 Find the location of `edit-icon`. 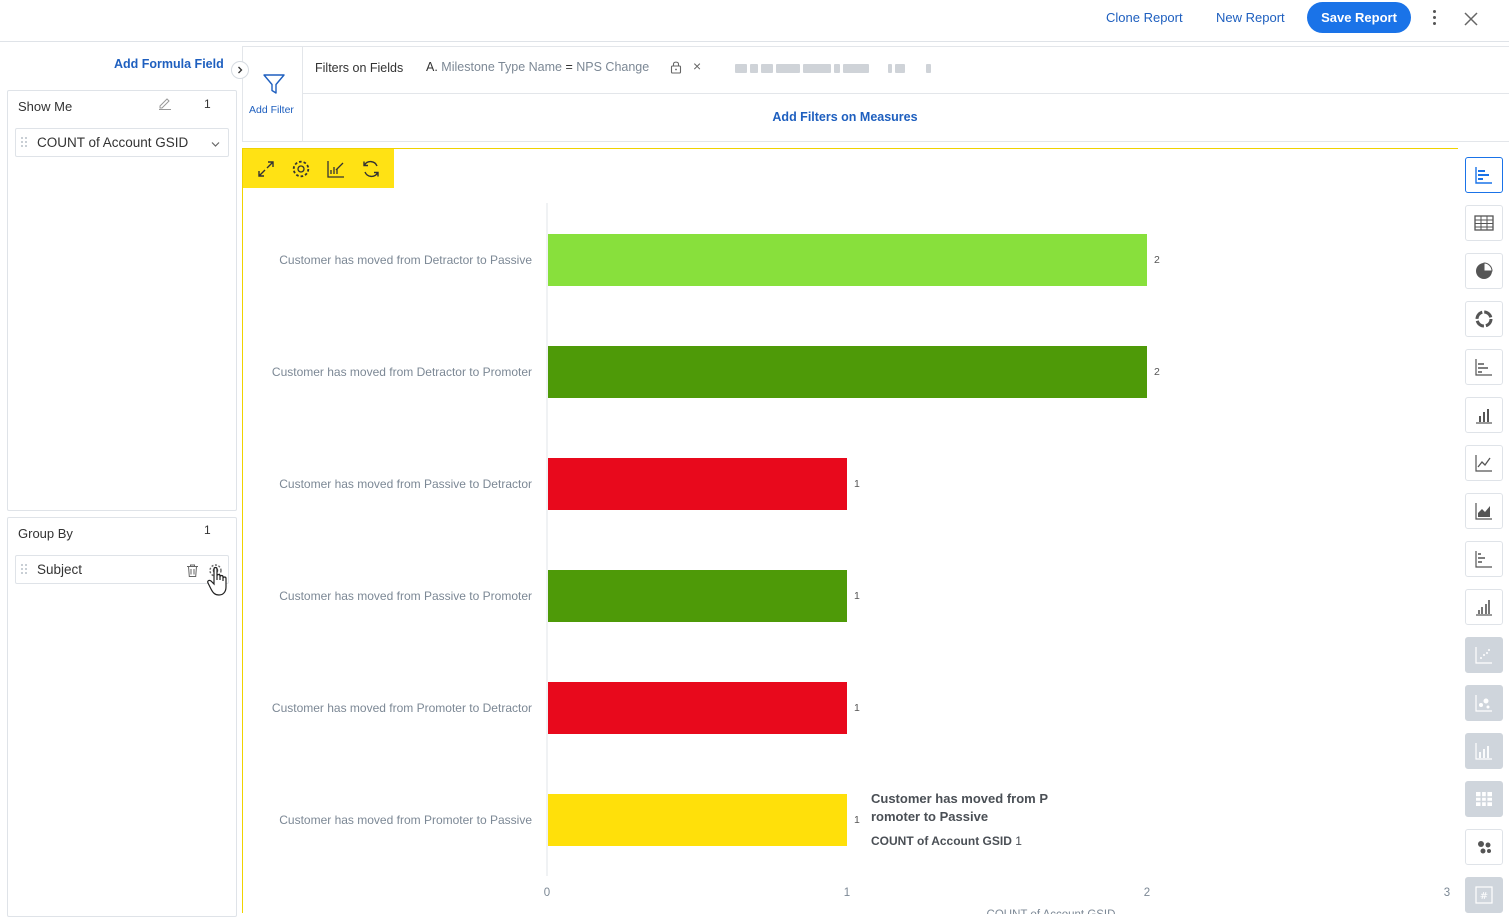

edit-icon is located at coordinates (165, 103).